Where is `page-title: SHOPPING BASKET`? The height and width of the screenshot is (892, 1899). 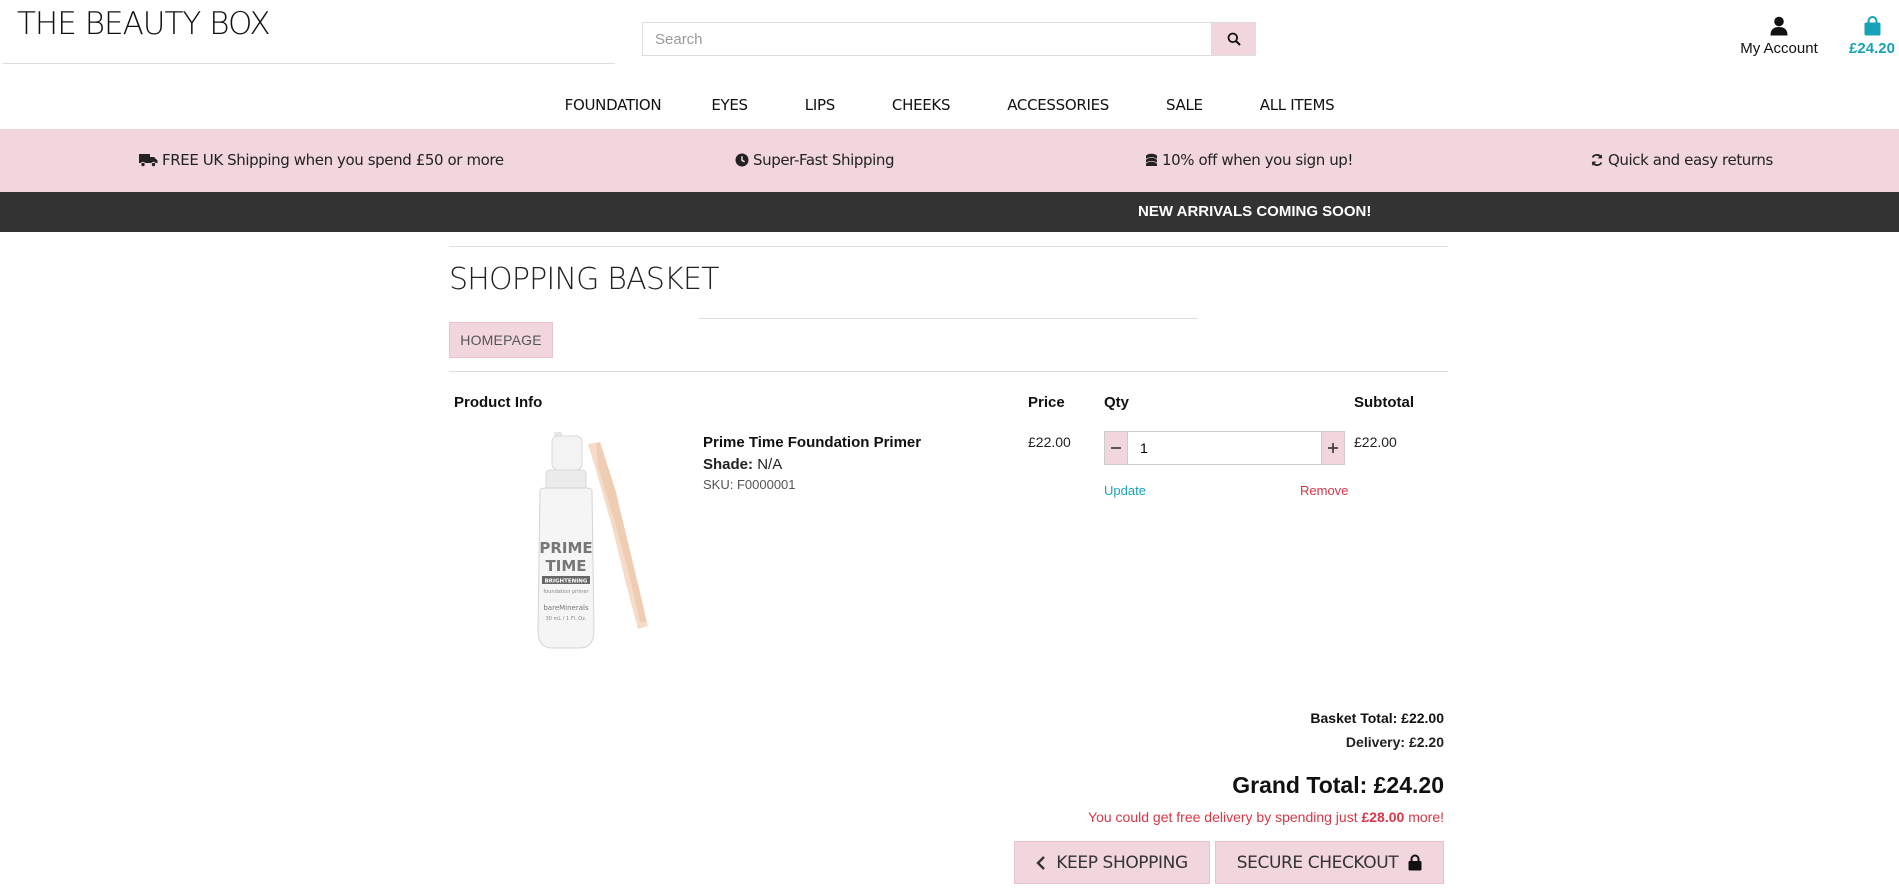
page-title: SHOPPING BASKET is located at coordinates (584, 279).